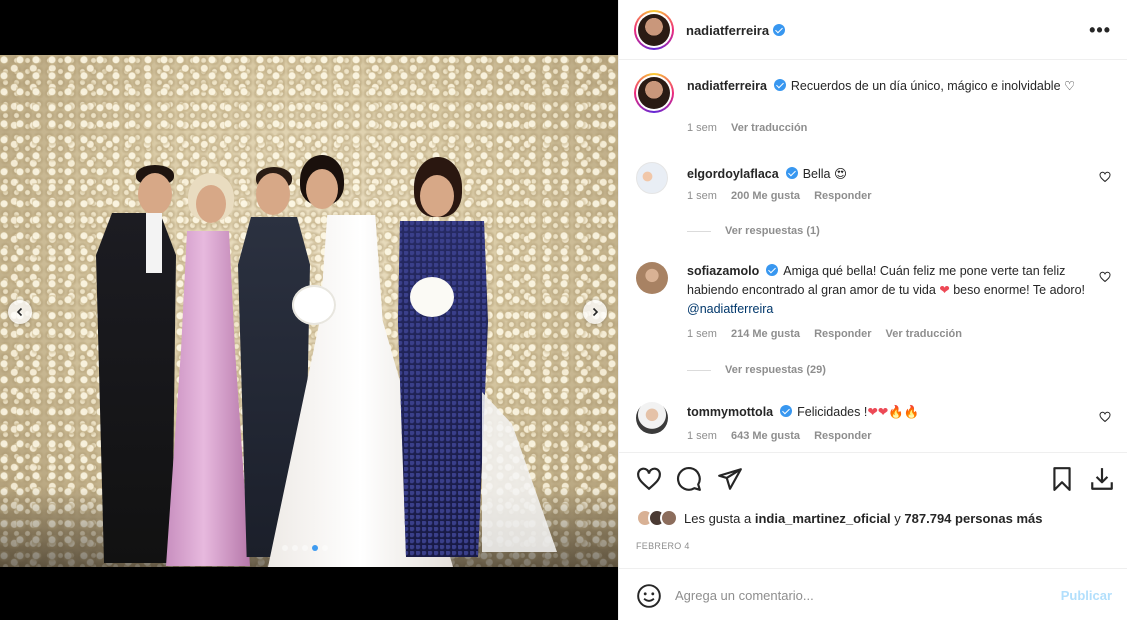 The height and width of the screenshot is (620, 1127). Describe the element at coordinates (689, 479) in the screenshot. I see `comment-icon` at that location.